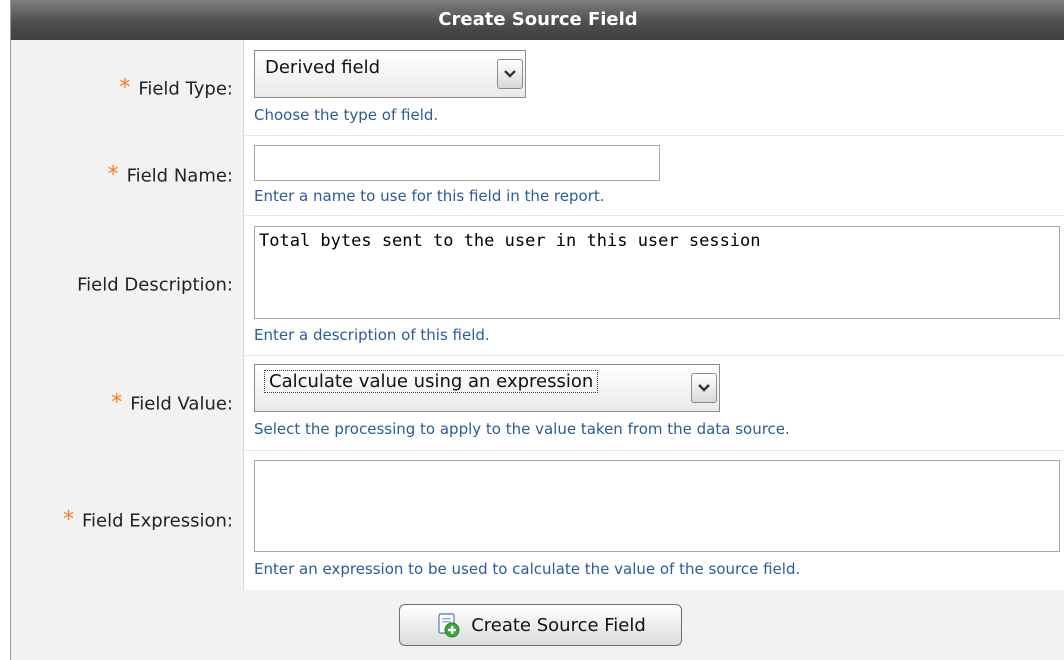  I want to click on field-expression-label: * Field Expression:, so click(147, 520).